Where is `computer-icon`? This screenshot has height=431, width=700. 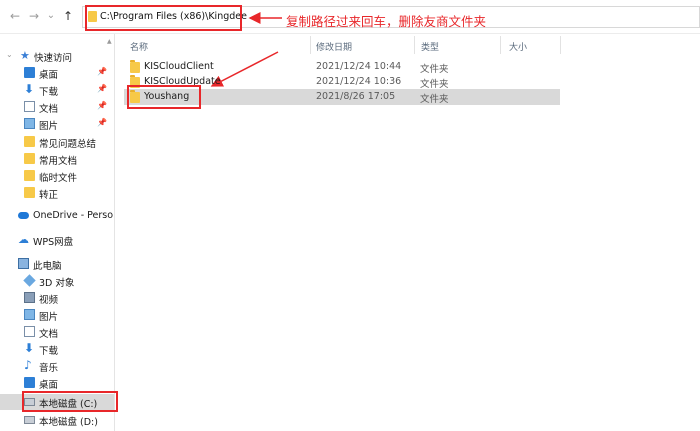 computer-icon is located at coordinates (23, 263).